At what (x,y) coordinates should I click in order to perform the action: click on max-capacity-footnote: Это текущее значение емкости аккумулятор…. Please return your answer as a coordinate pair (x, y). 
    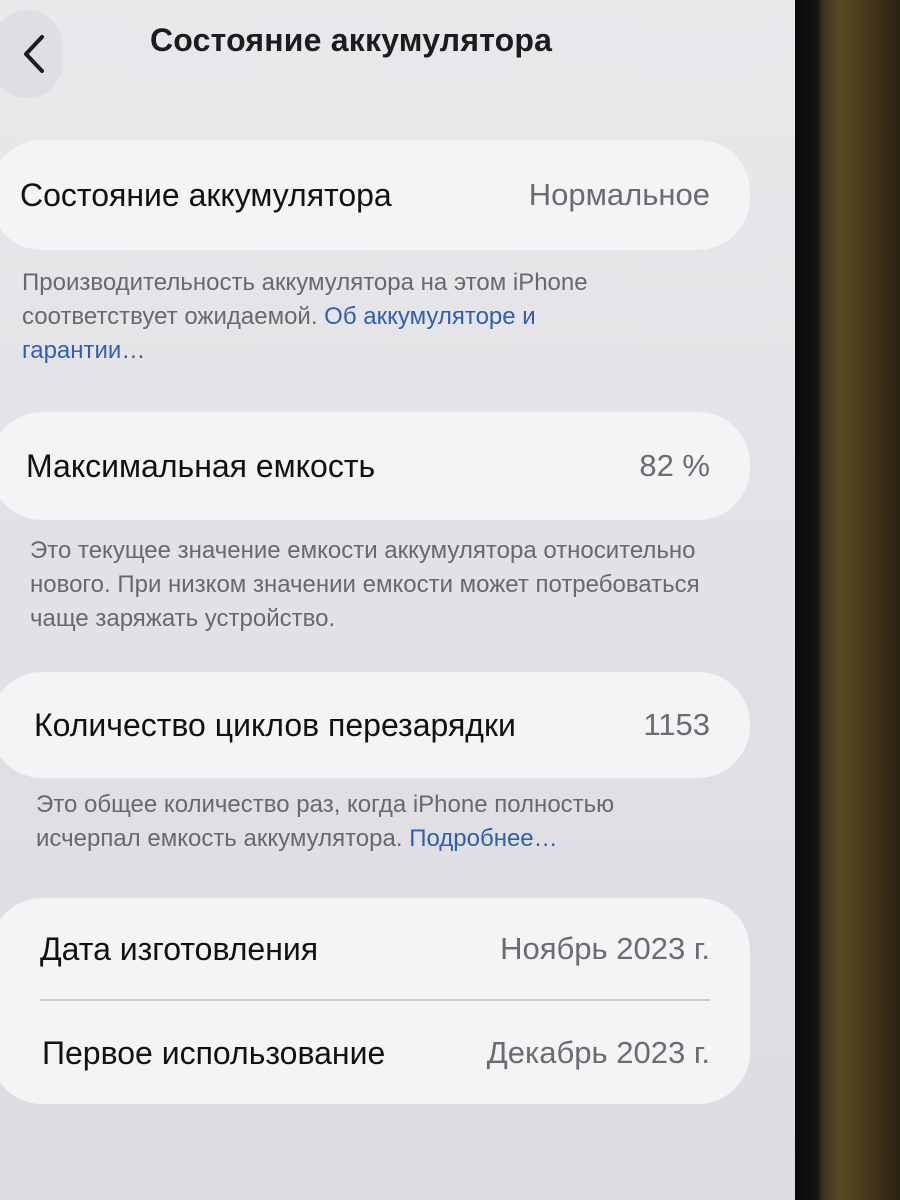
    Looking at the image, I should click on (365, 584).